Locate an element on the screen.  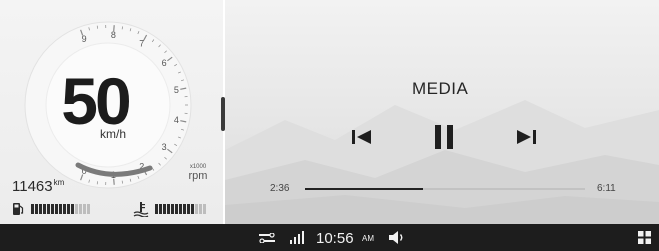
tach-label-5: 5 is located at coordinates (176, 90).